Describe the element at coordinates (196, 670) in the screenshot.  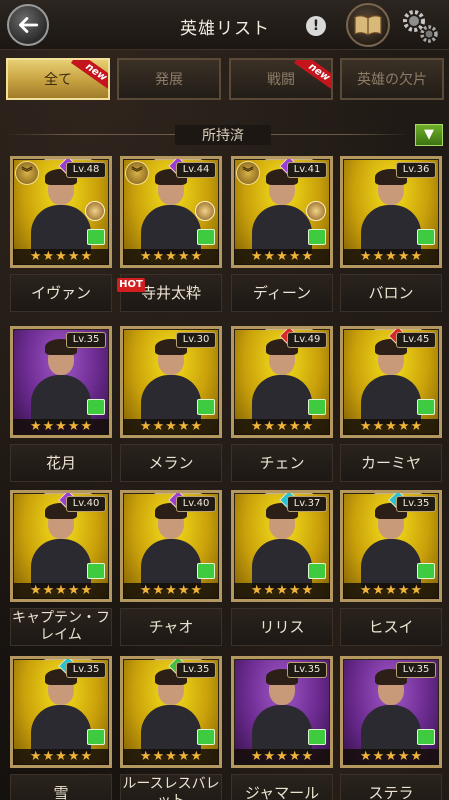
I see `hero-level: Lv.35` at that location.